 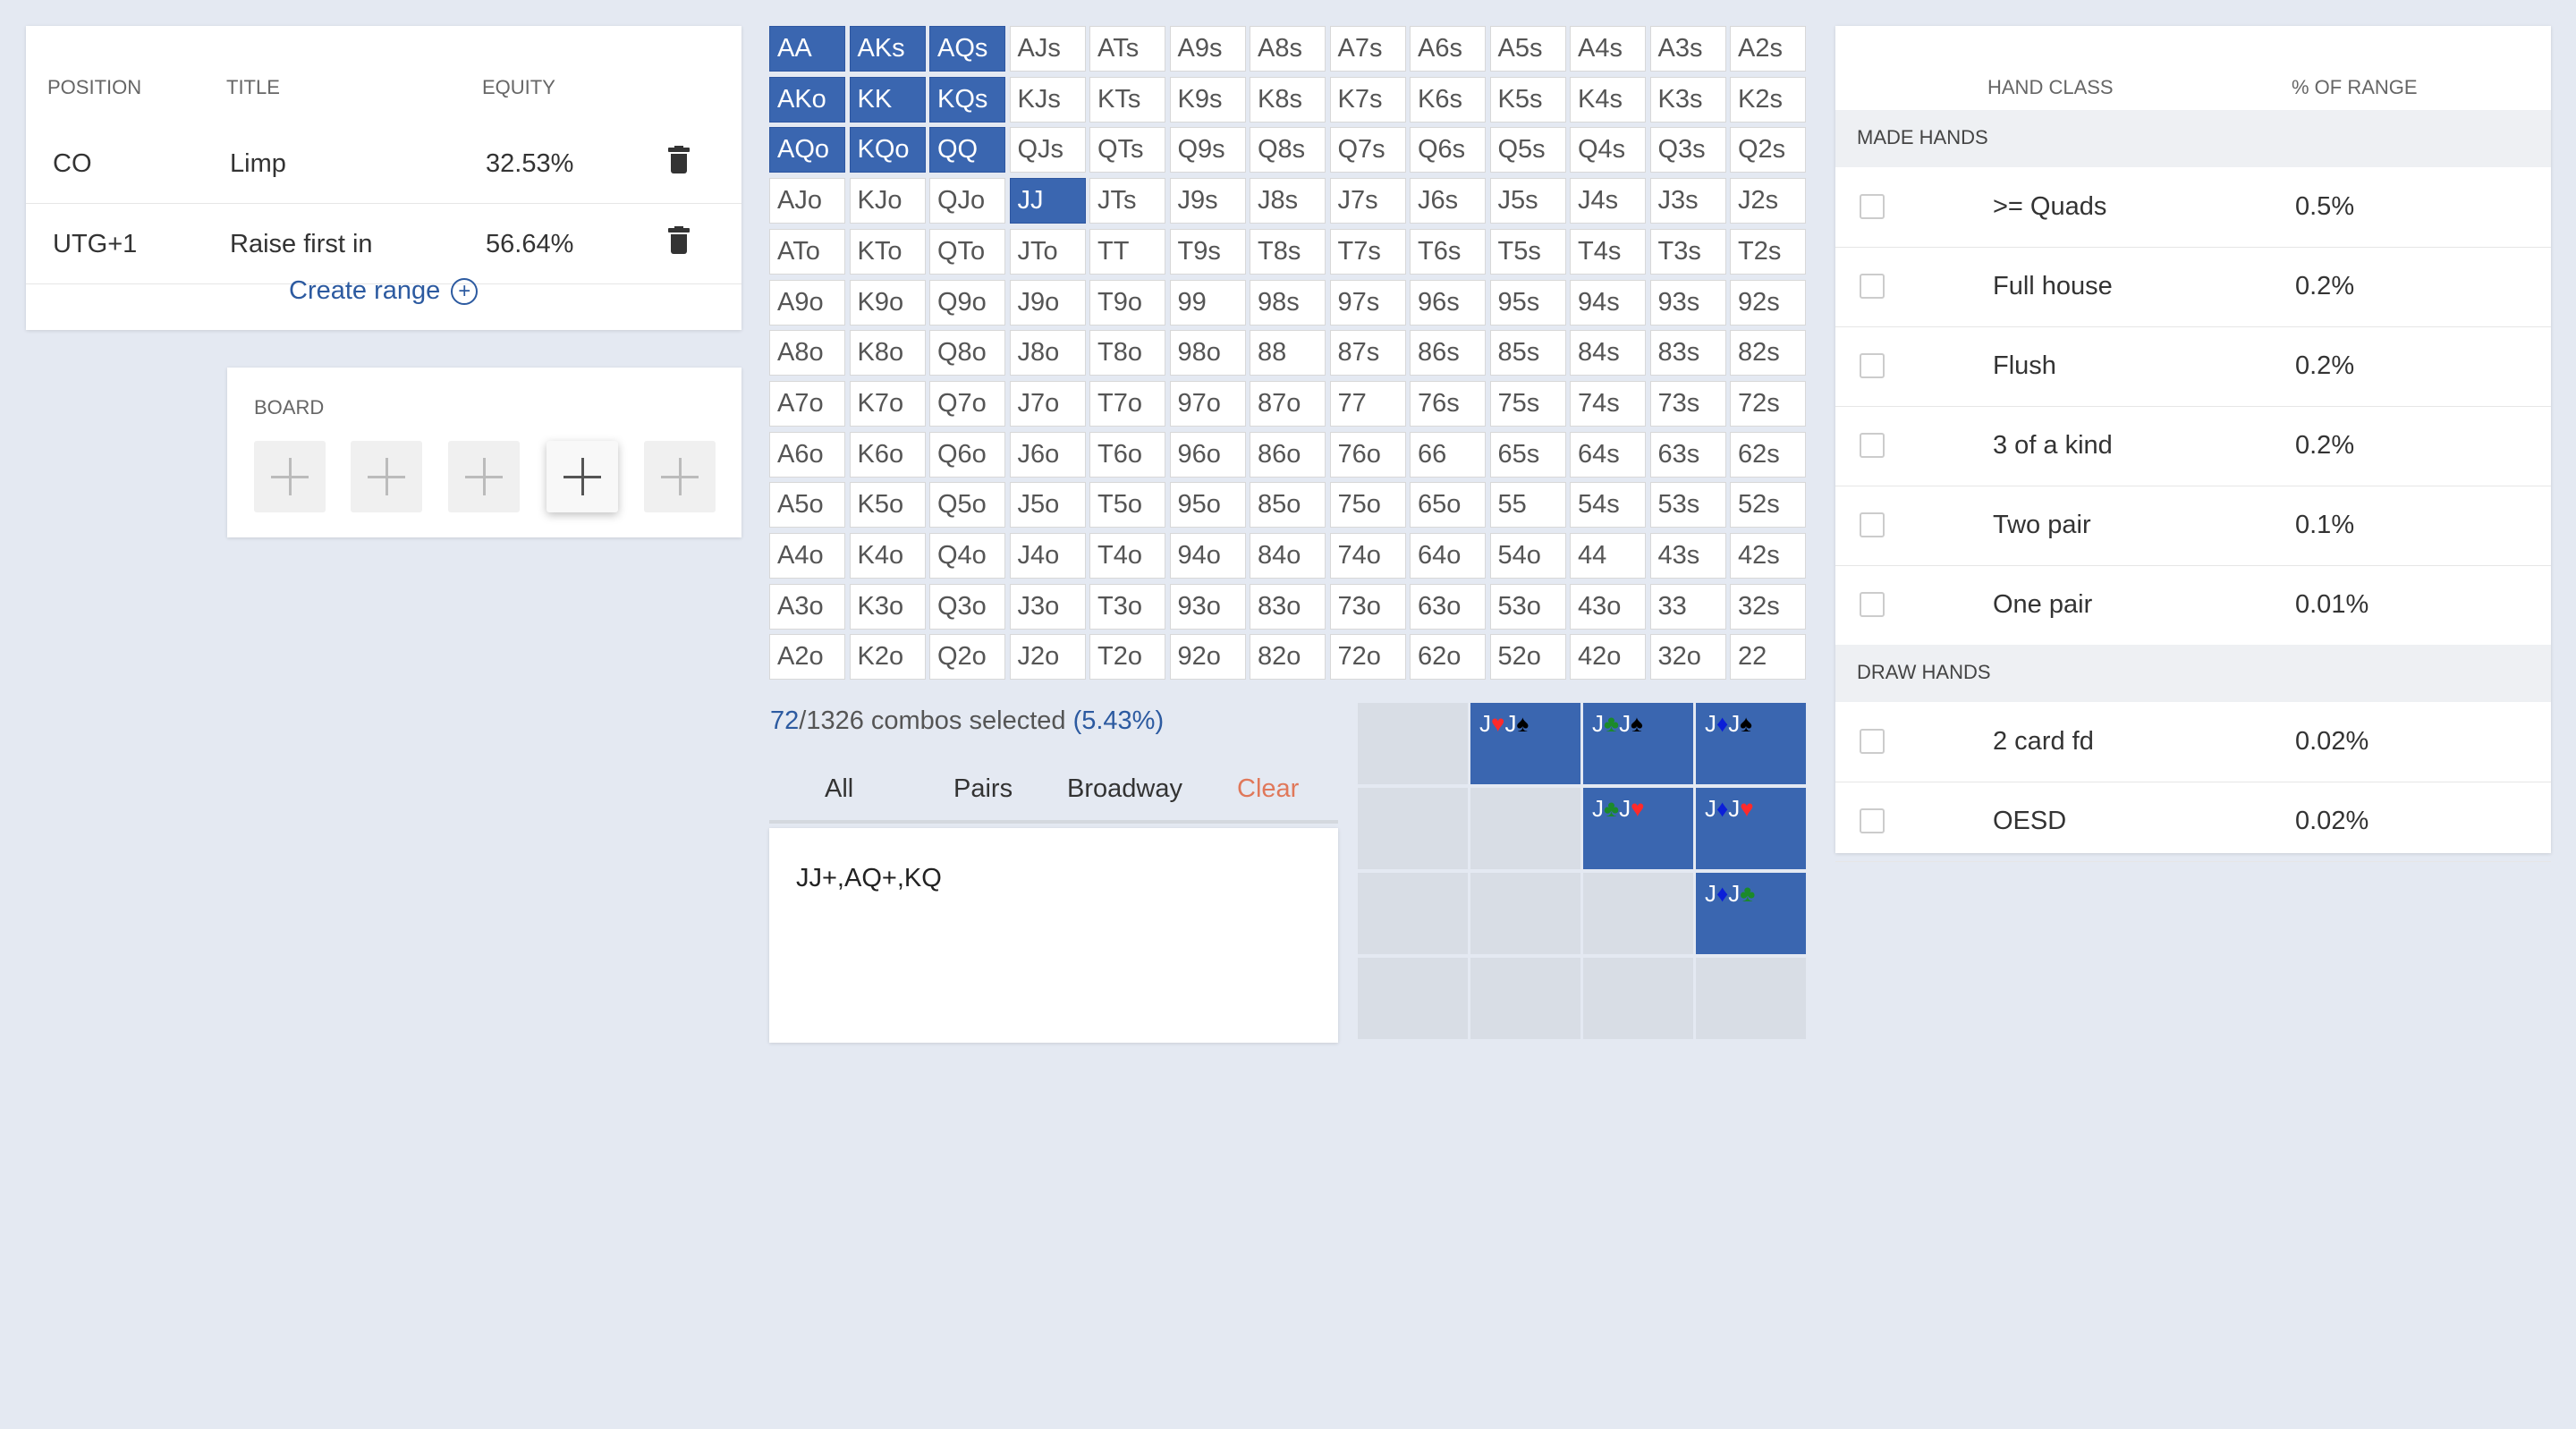 I want to click on hand-cell: A7o, so click(x=807, y=403).